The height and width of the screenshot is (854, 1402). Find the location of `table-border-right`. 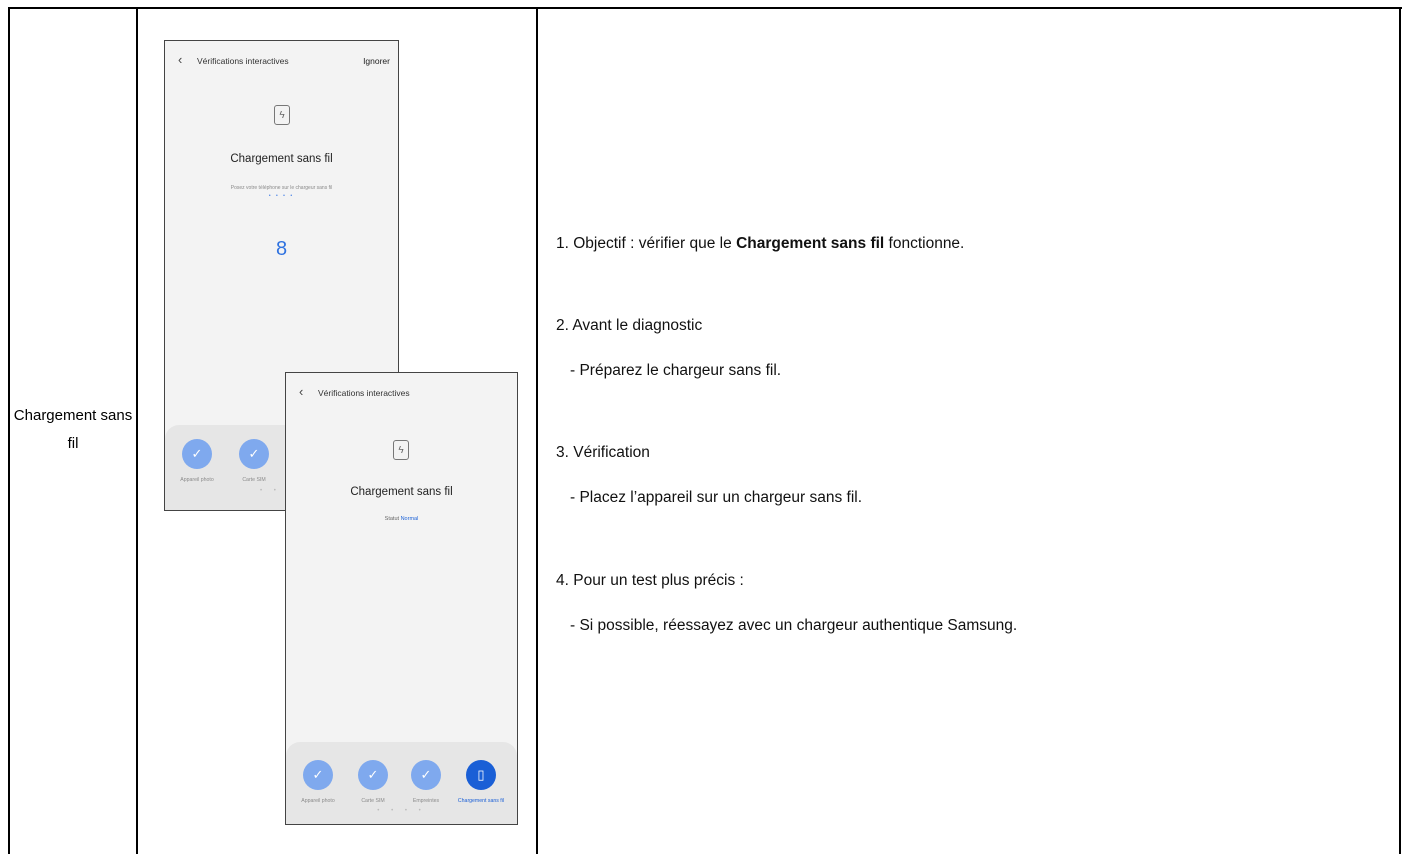

table-border-right is located at coordinates (1400, 430).